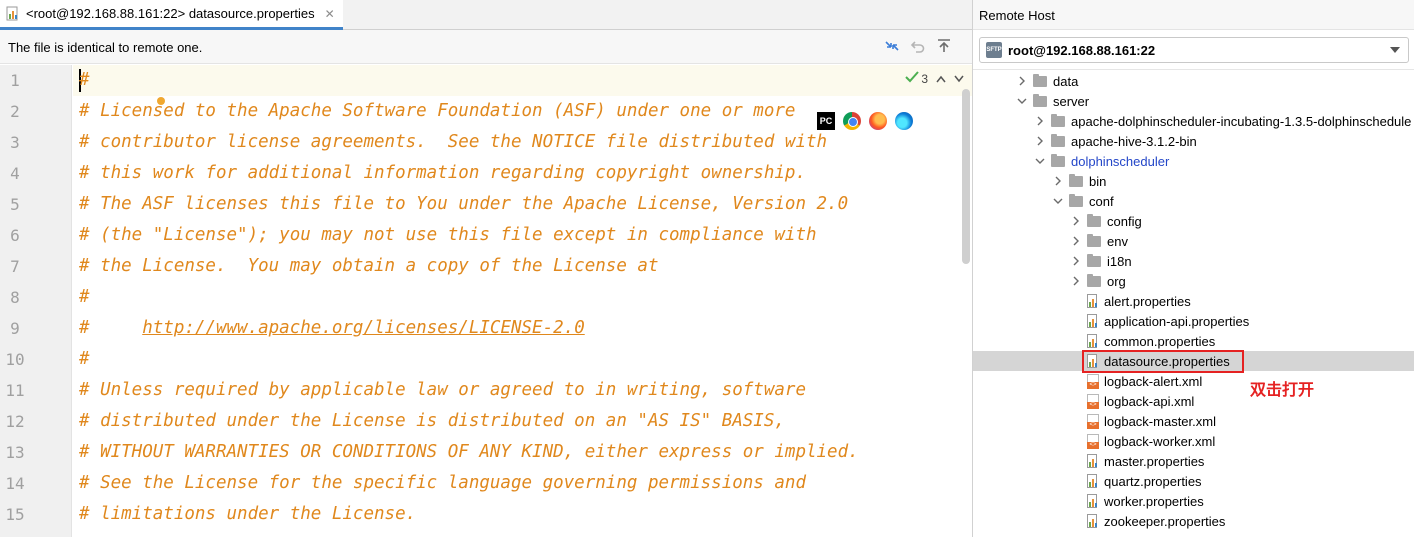 Image resolution: width=1414 pixels, height=537 pixels. I want to click on line-number: 7, so click(15, 266).